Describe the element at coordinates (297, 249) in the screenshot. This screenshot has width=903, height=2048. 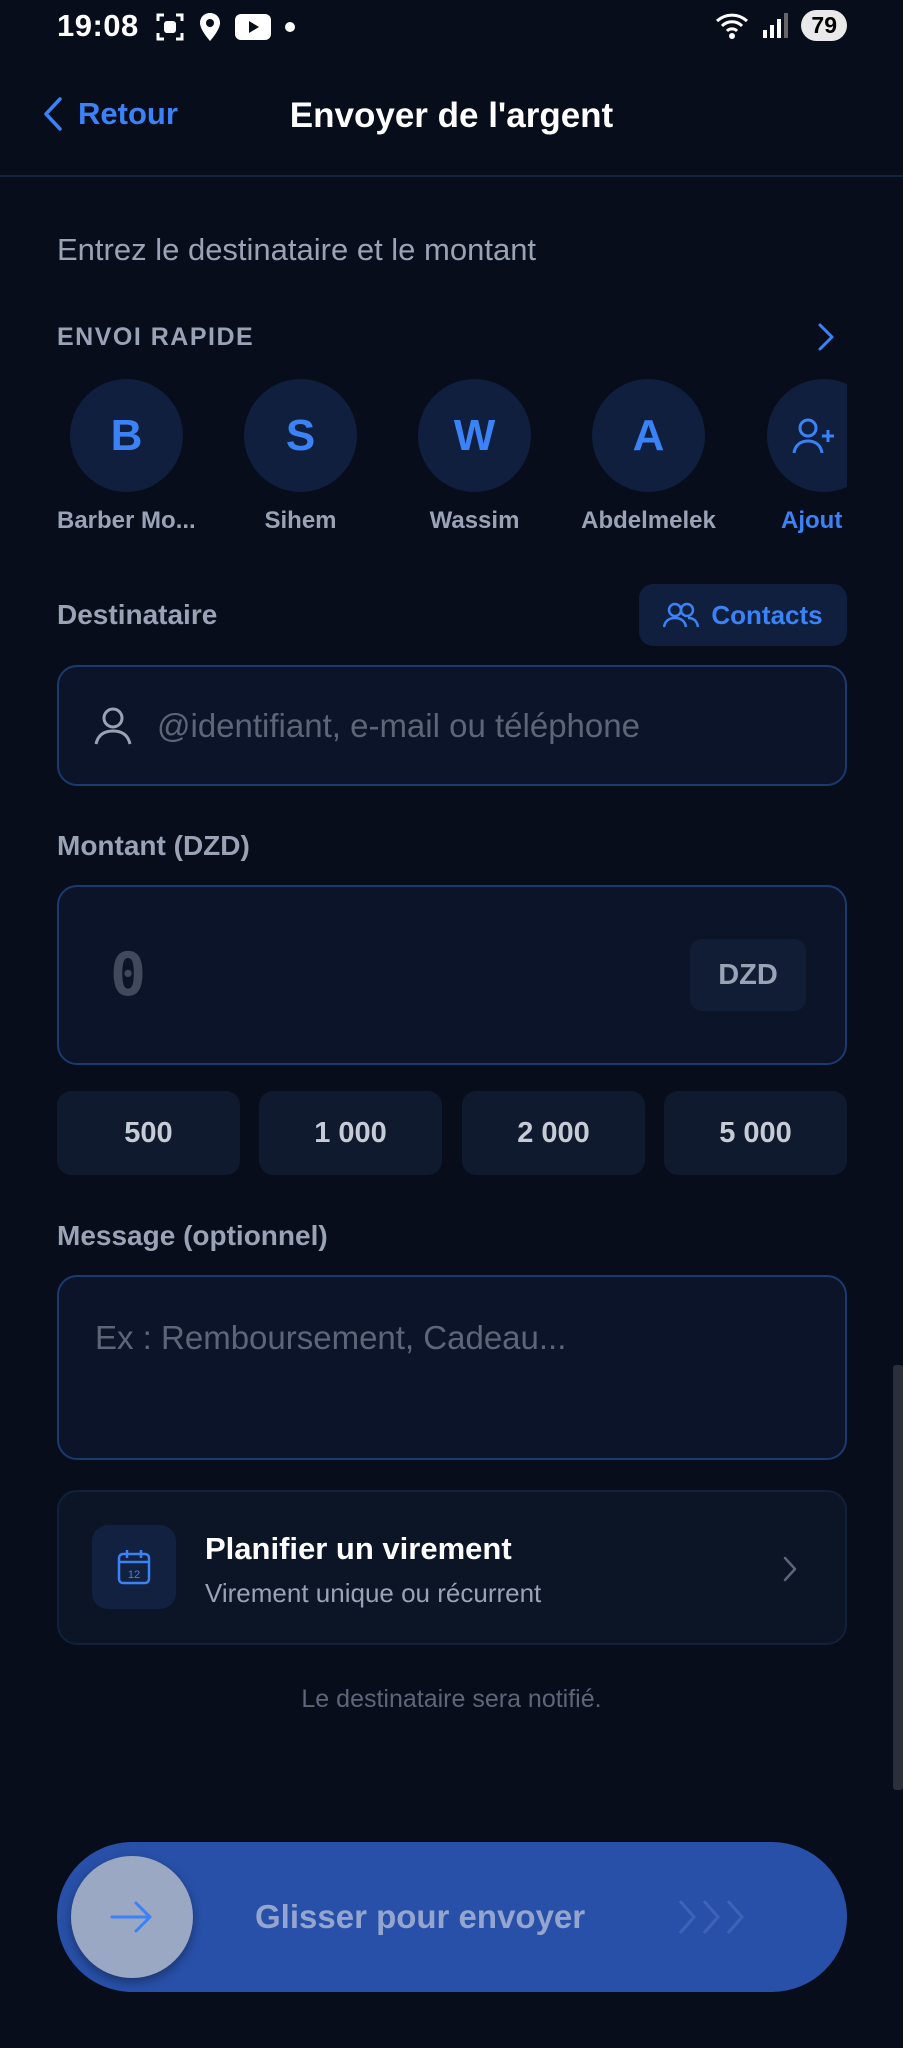
I see `page-subtitle: Entrez le destinataire et le montant` at that location.